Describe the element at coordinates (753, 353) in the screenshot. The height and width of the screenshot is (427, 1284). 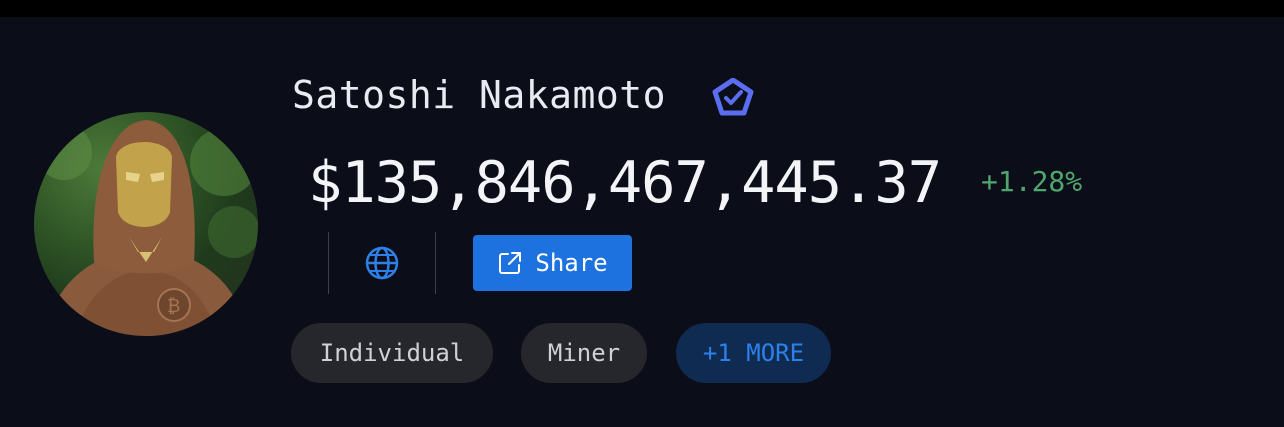
I see `tag-more-button: +1 MORE` at that location.